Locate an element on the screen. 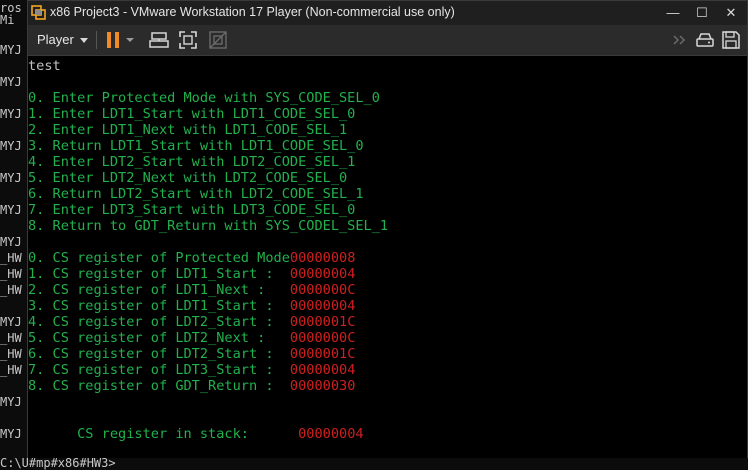  register-line: 8. CS register of GDT_Return : 00000030 is located at coordinates (191, 386).